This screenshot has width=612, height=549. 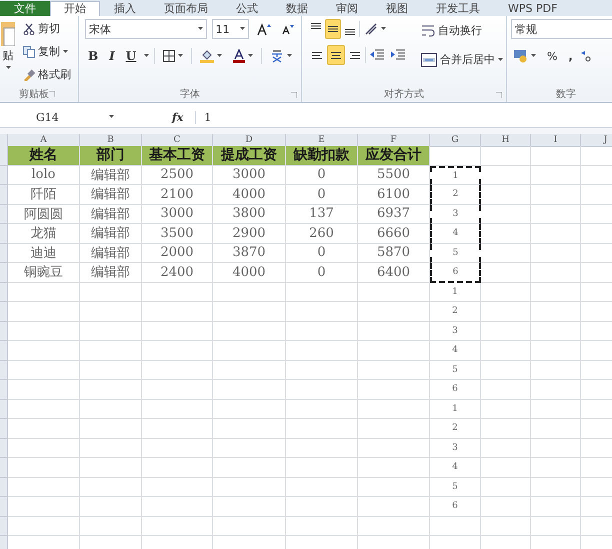 I want to click on name-box: G14, so click(x=60, y=117).